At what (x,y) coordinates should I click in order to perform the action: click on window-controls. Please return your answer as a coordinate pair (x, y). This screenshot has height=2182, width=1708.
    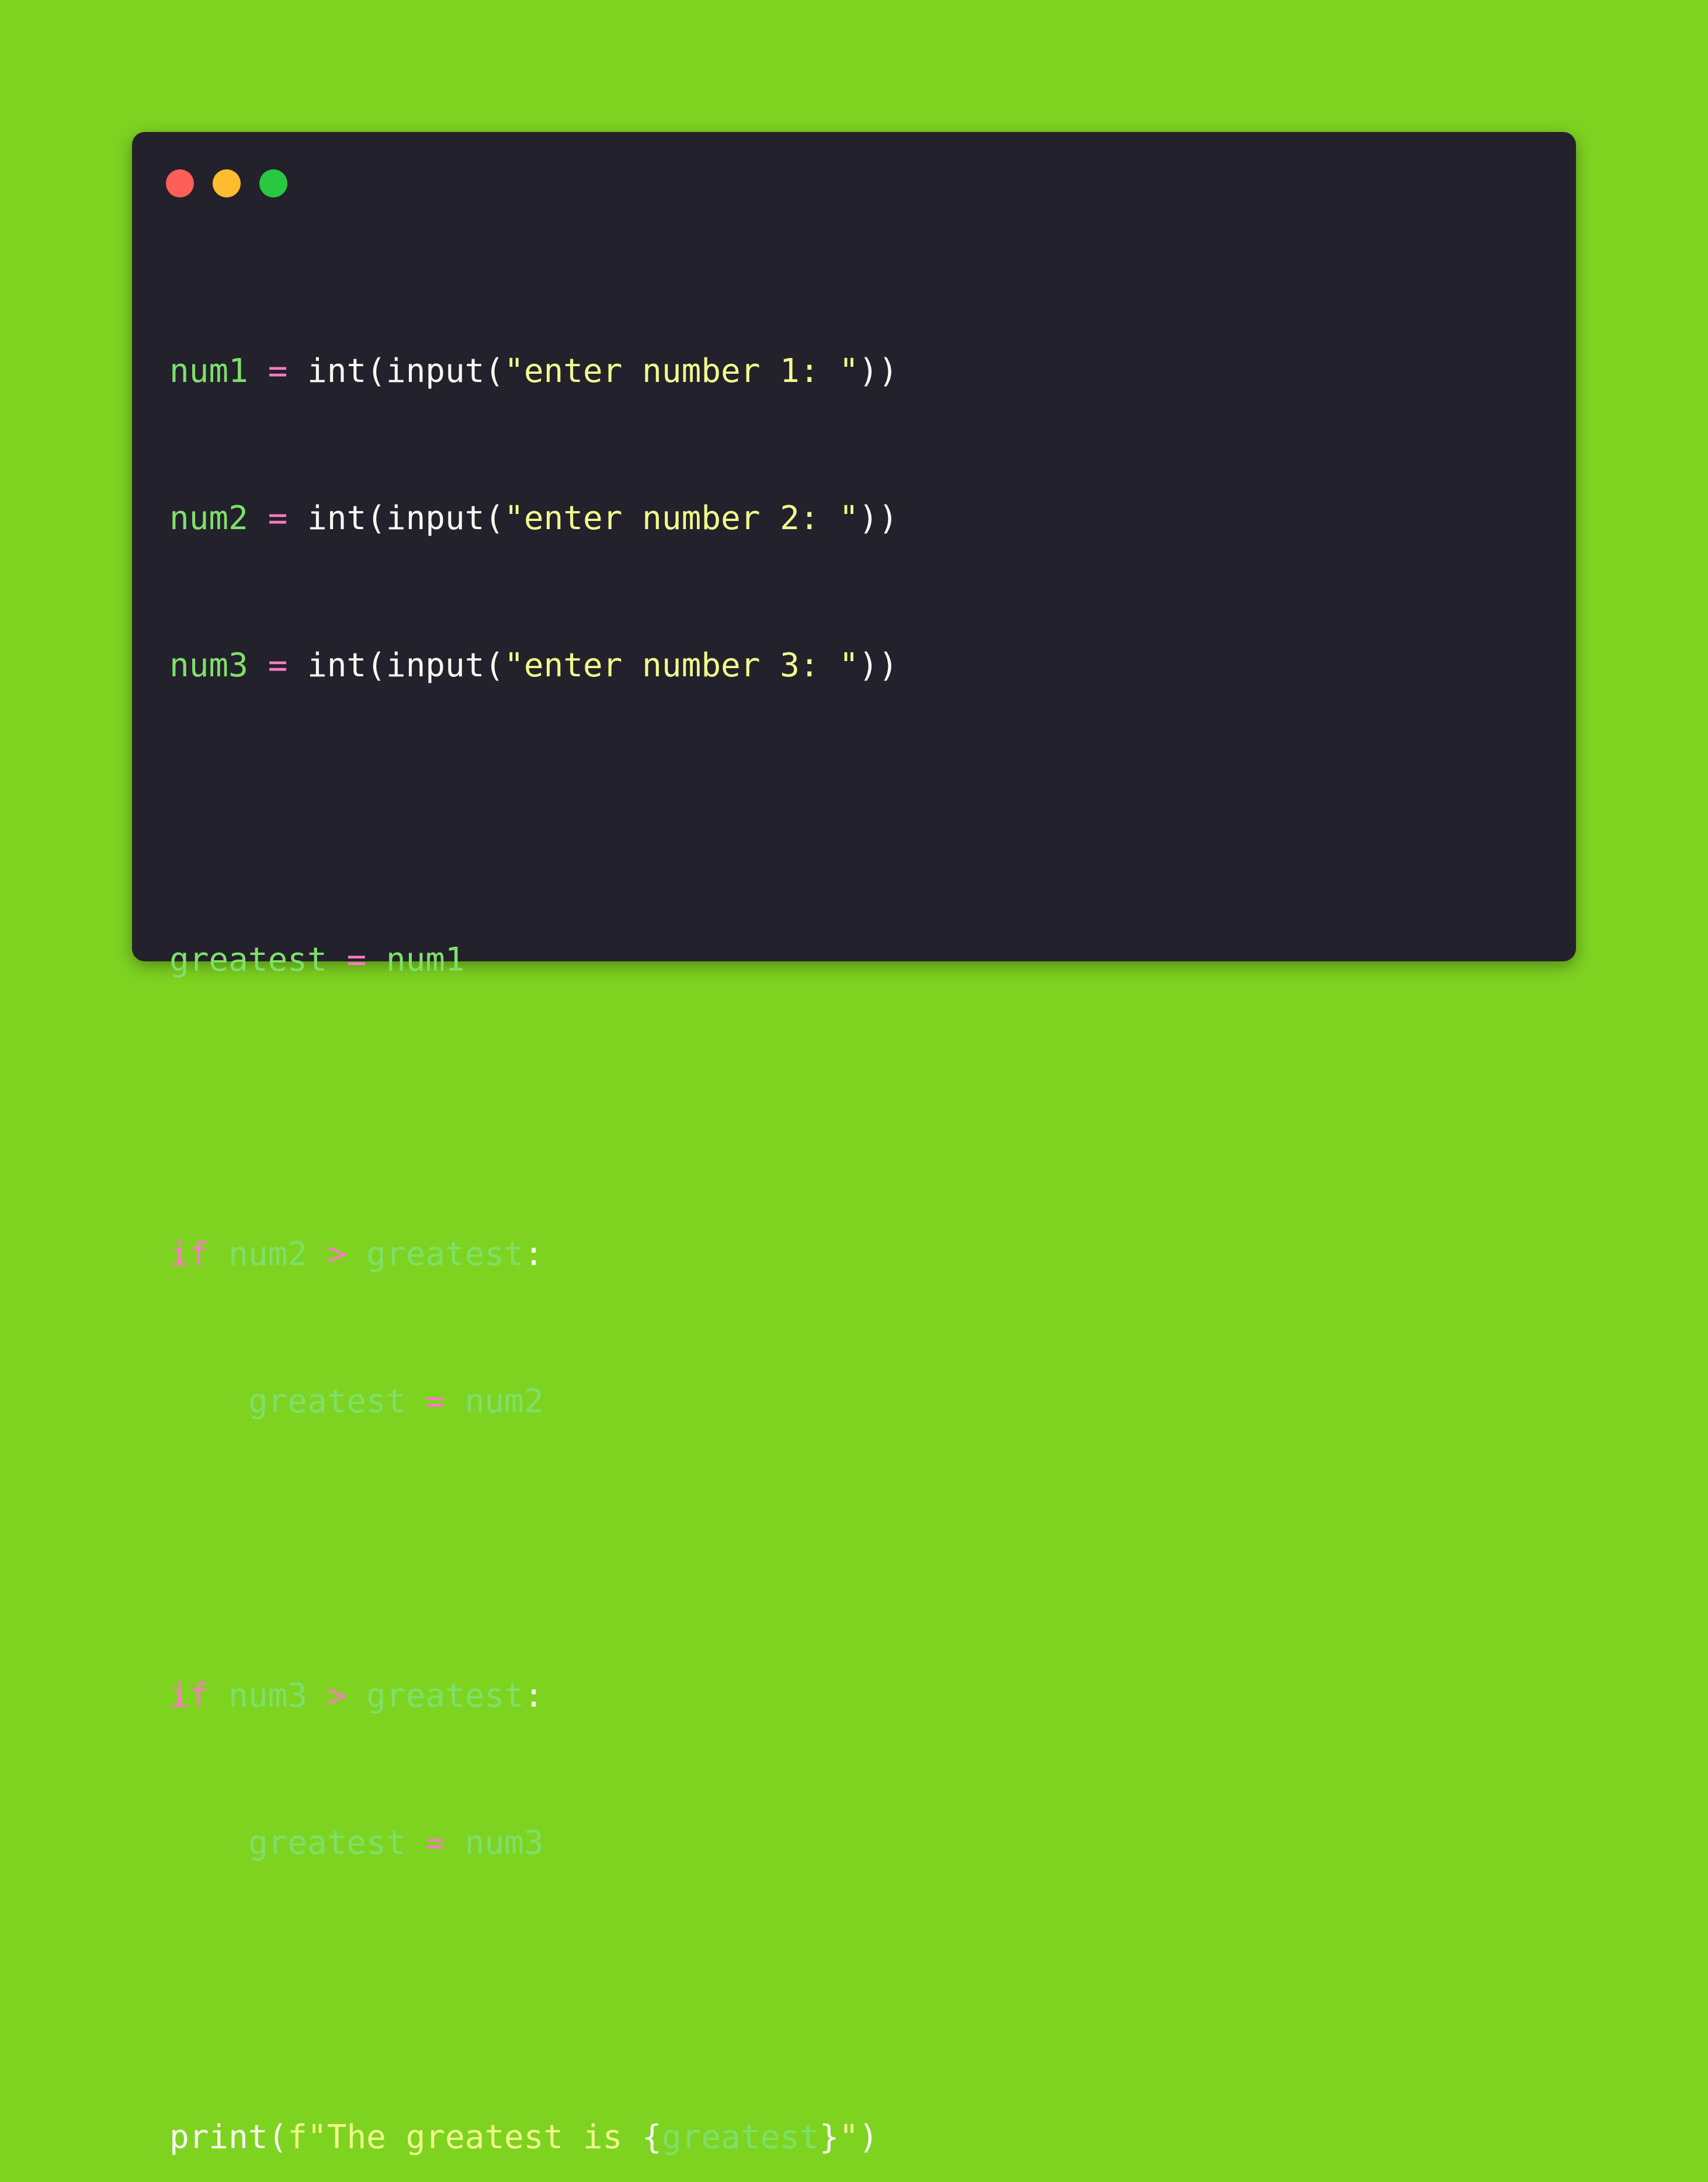
    Looking at the image, I should click on (226, 183).